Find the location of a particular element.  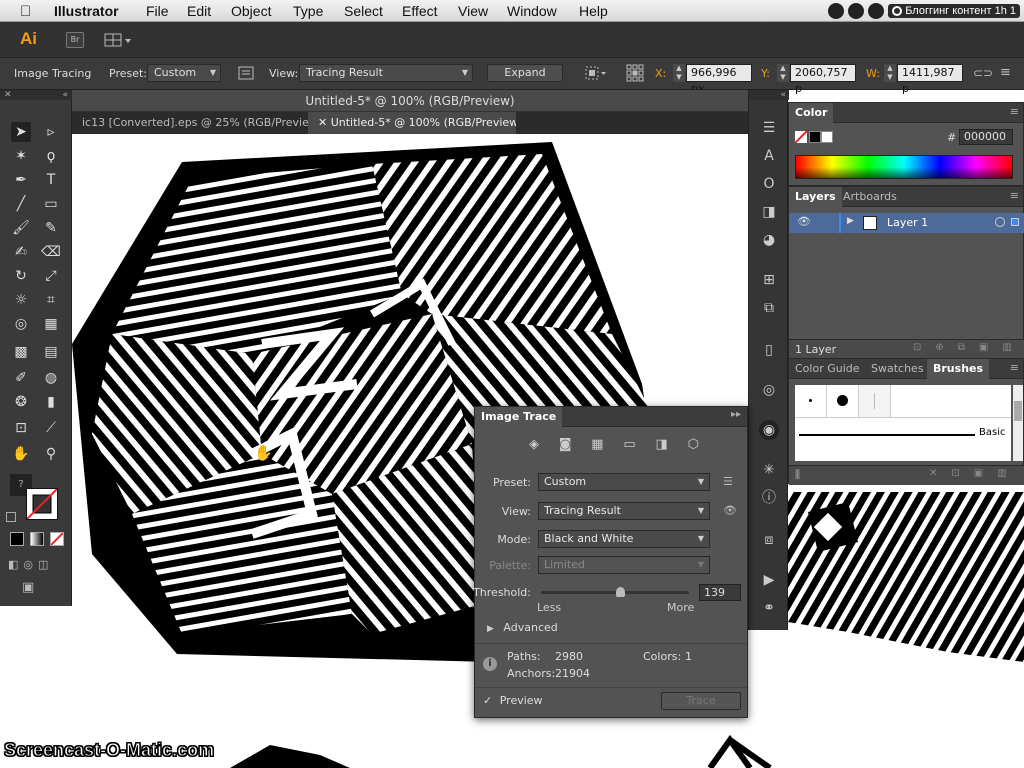

hand-tool-icon: ✋ is located at coordinates (21, 454).